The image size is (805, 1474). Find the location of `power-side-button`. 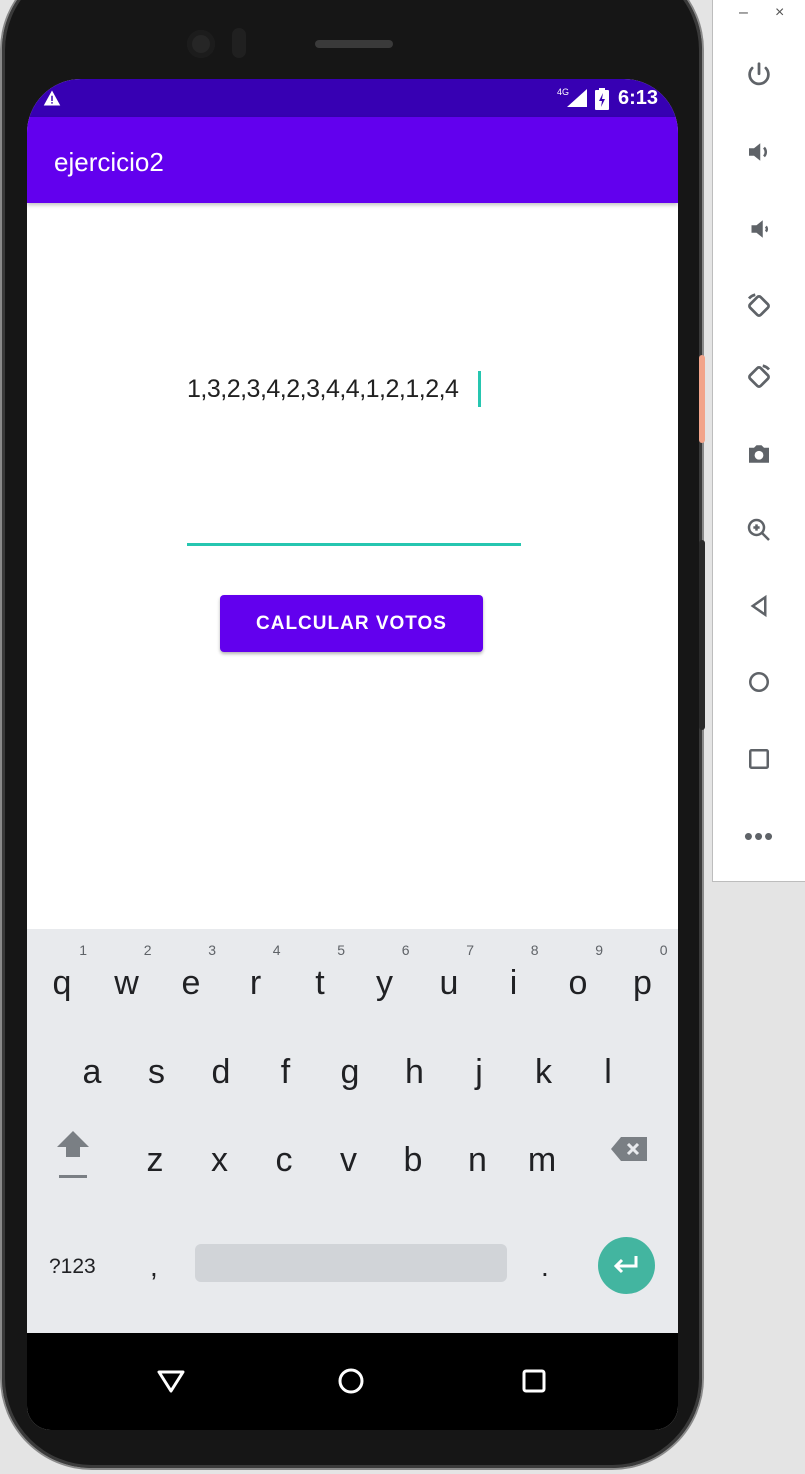

power-side-button is located at coordinates (702, 399).